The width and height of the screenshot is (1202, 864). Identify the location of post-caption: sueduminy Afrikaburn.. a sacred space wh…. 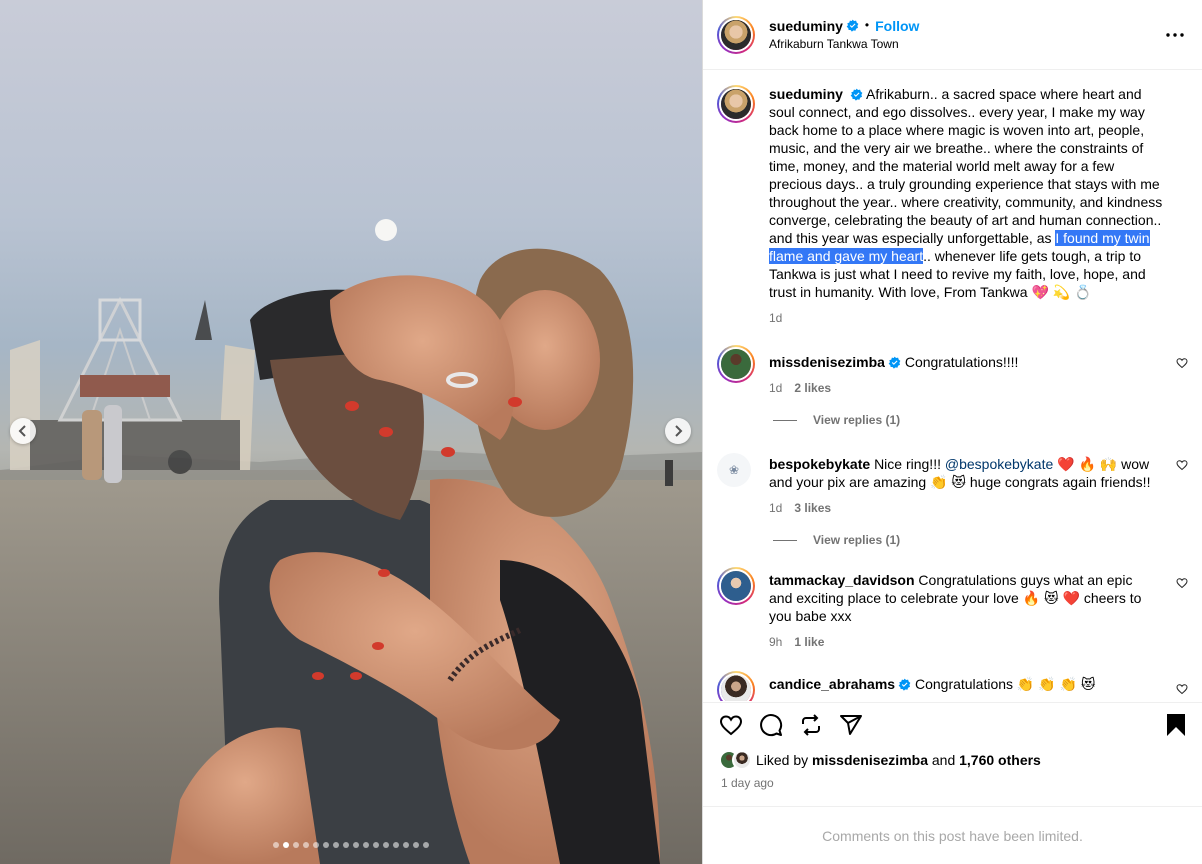
(952, 199).